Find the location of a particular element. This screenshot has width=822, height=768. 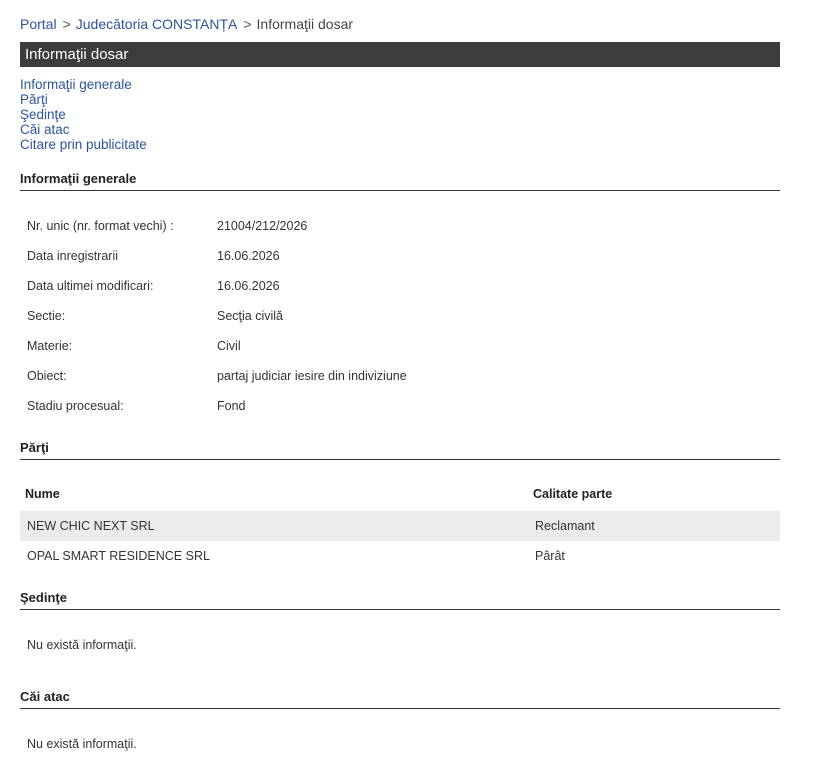

nav-link-sedinte: Şedinţe is located at coordinates (83, 114).